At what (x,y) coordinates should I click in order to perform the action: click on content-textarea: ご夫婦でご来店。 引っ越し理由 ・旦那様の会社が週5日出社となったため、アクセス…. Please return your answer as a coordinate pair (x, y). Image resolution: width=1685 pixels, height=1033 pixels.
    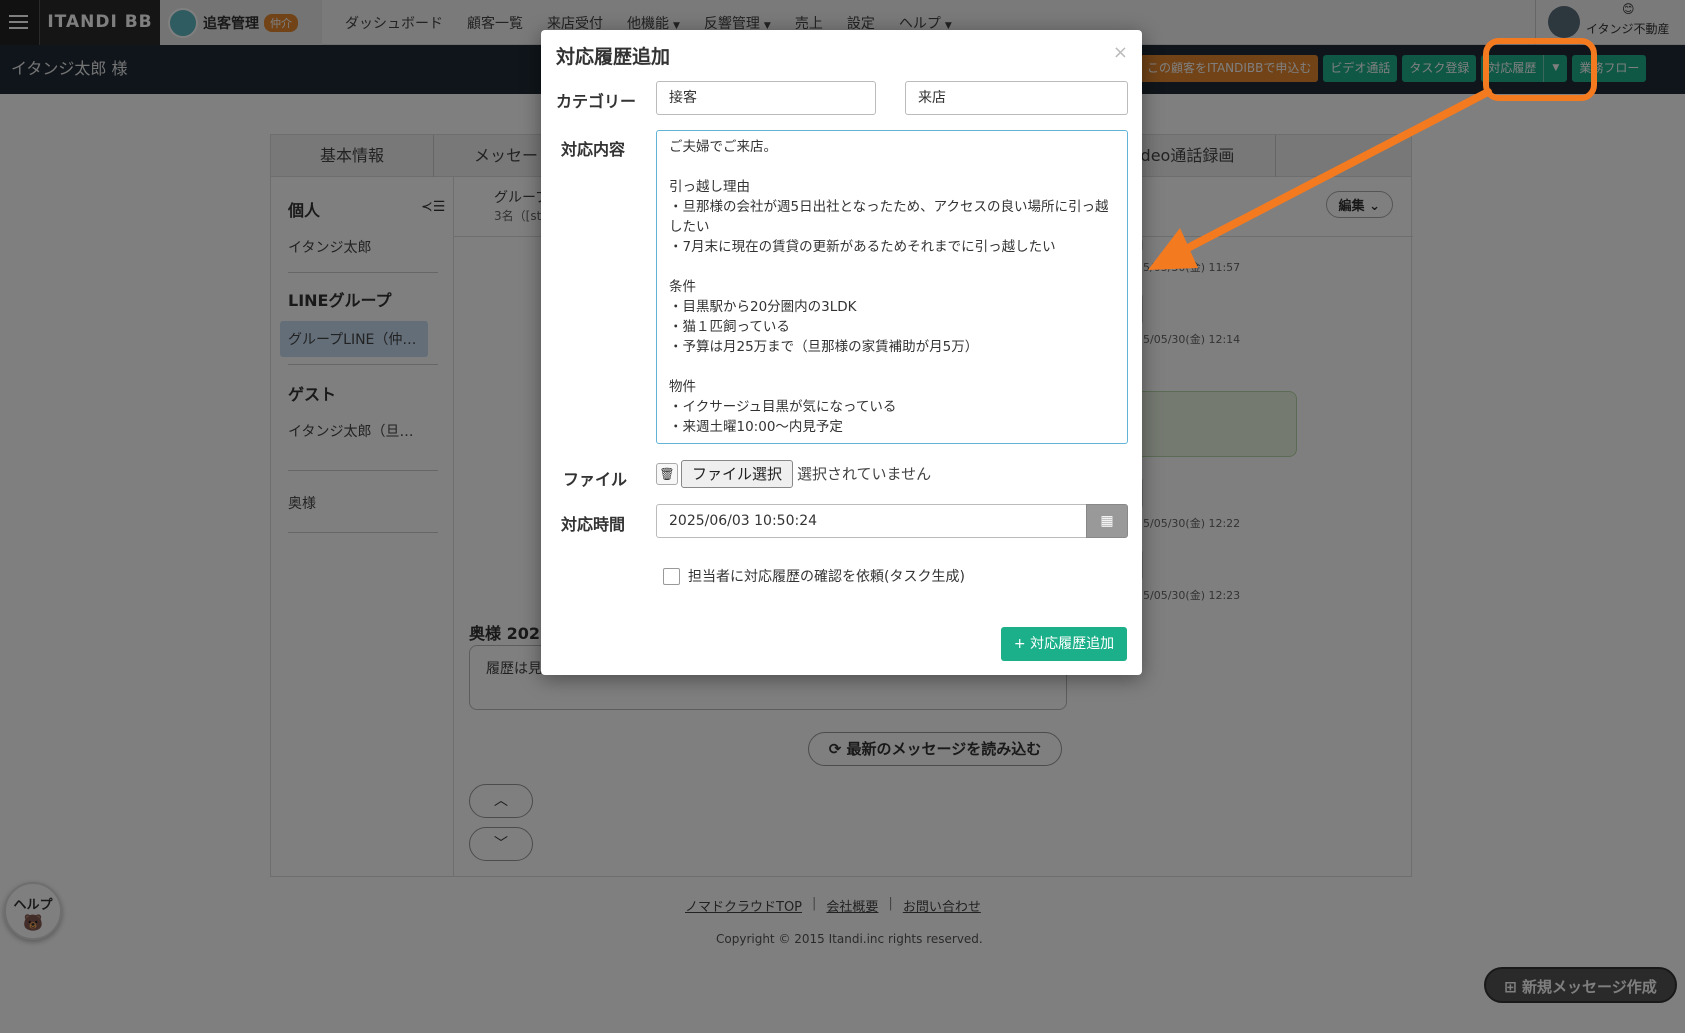
    Looking at the image, I should click on (892, 287).